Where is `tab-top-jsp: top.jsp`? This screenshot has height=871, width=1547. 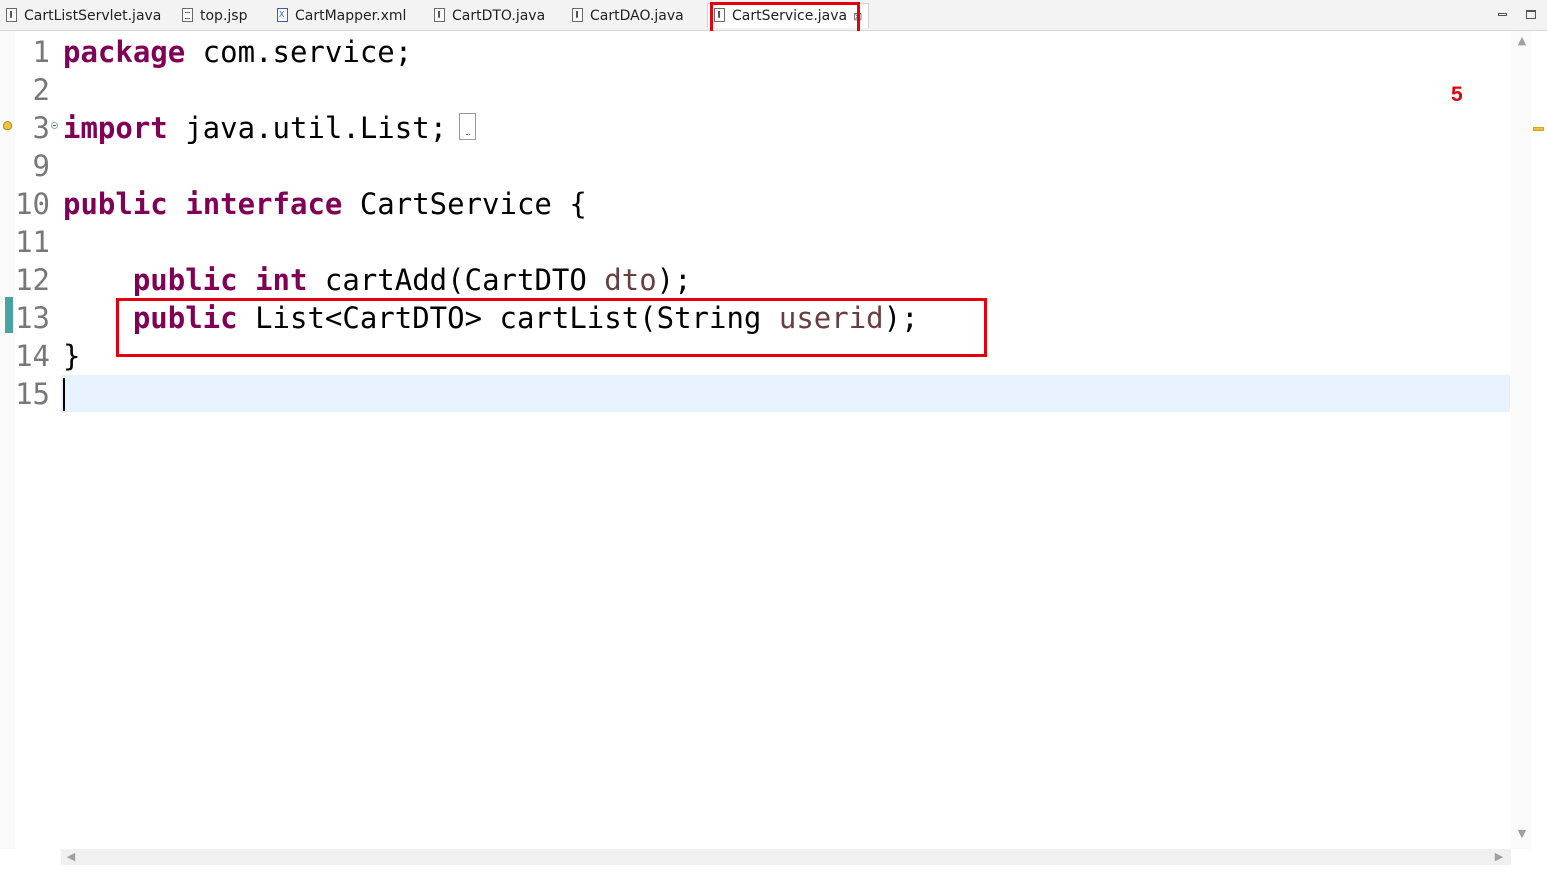 tab-top-jsp: top.jsp is located at coordinates (214, 16).